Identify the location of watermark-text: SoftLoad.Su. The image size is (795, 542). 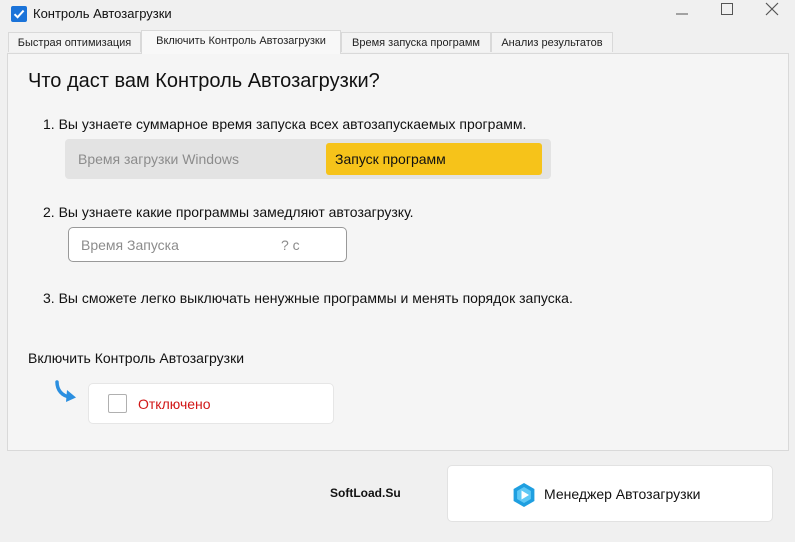
(365, 493).